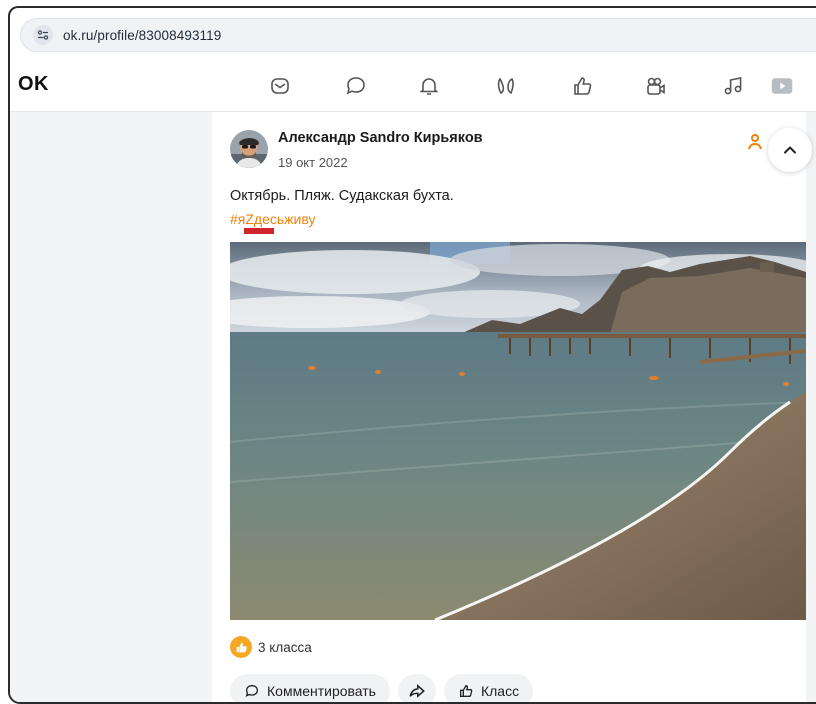  I want to click on author-avatar, so click(249, 149).